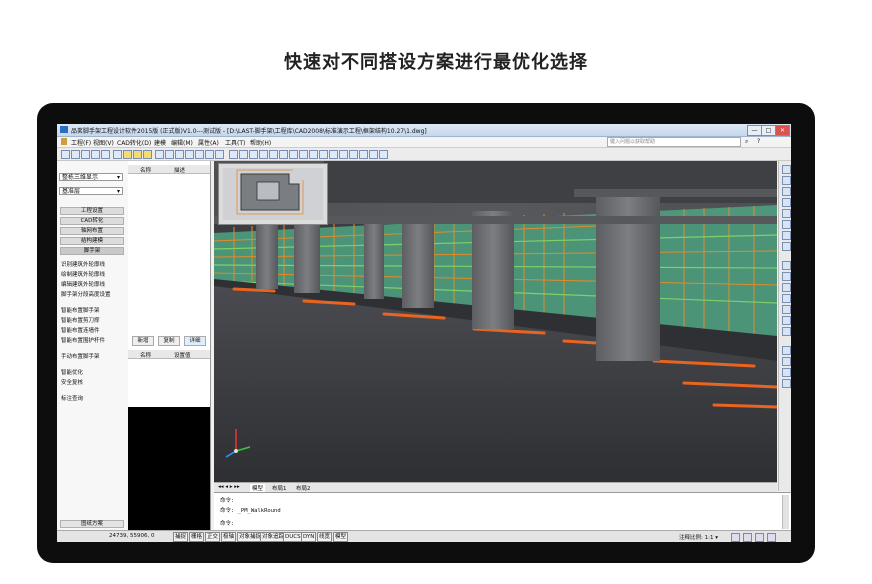 Image resolution: width=872 pixels, height=584 pixels. What do you see at coordinates (754, 130) in the screenshot?
I see `minimize-button: —` at bounding box center [754, 130].